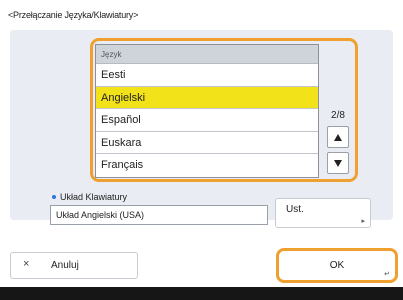 The width and height of the screenshot is (403, 300). Describe the element at coordinates (207, 54) in the screenshot. I see `language-list-header: Język` at that location.